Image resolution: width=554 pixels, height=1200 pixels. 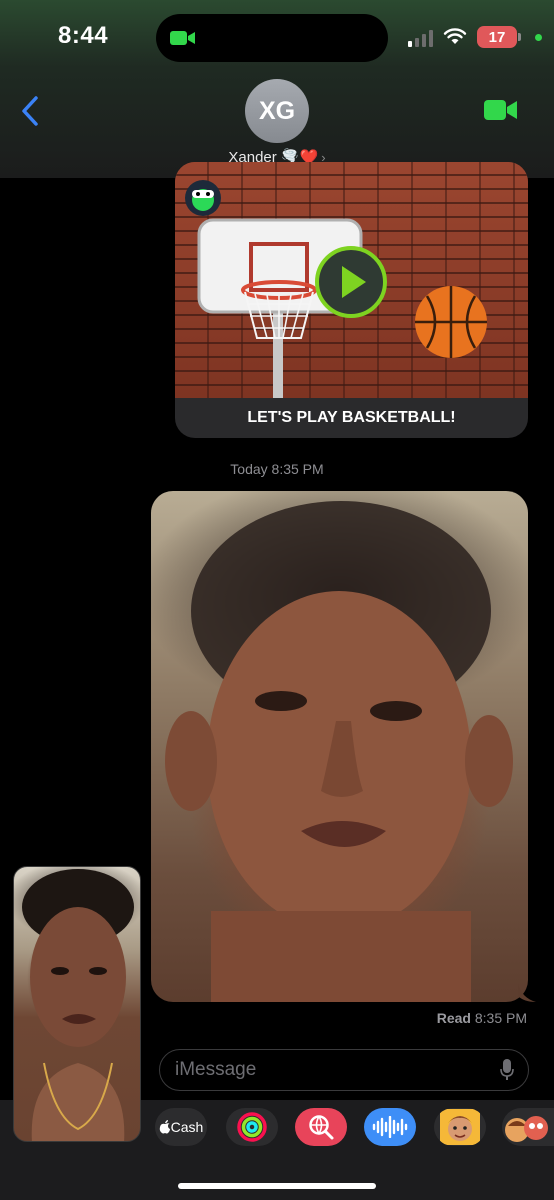 What do you see at coordinates (475, 37) in the screenshot?
I see `status-indicators: 17` at bounding box center [475, 37].